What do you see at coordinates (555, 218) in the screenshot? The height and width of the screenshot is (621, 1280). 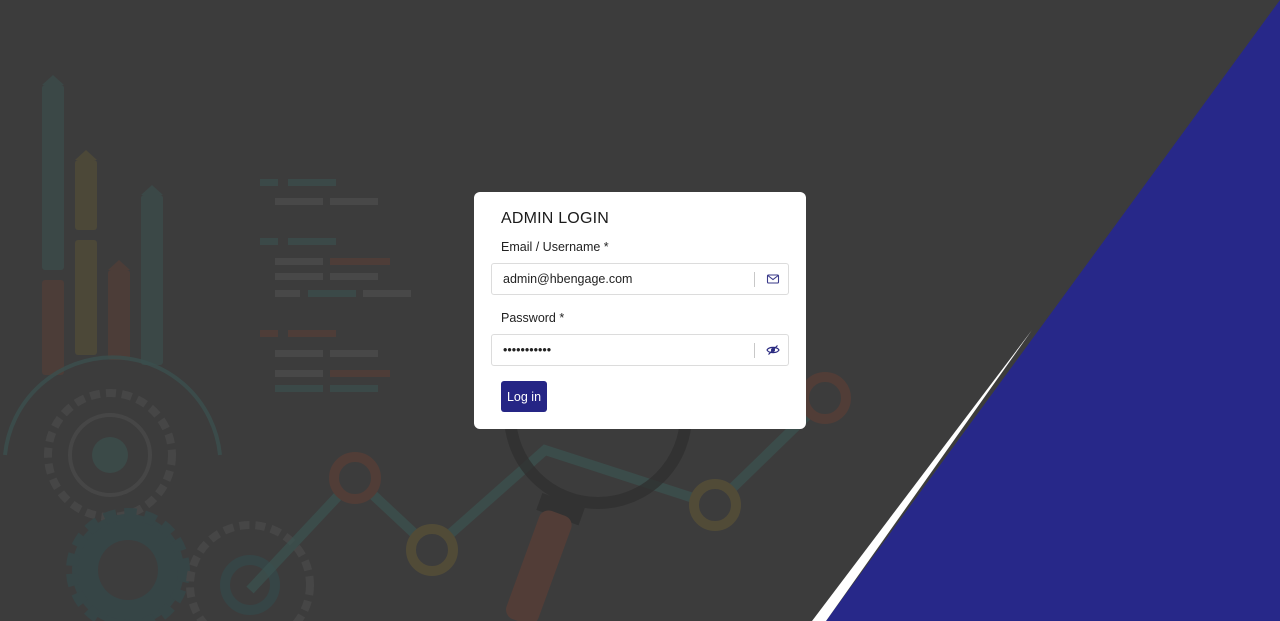 I see `login-title: ADMIN LOGIN` at bounding box center [555, 218].